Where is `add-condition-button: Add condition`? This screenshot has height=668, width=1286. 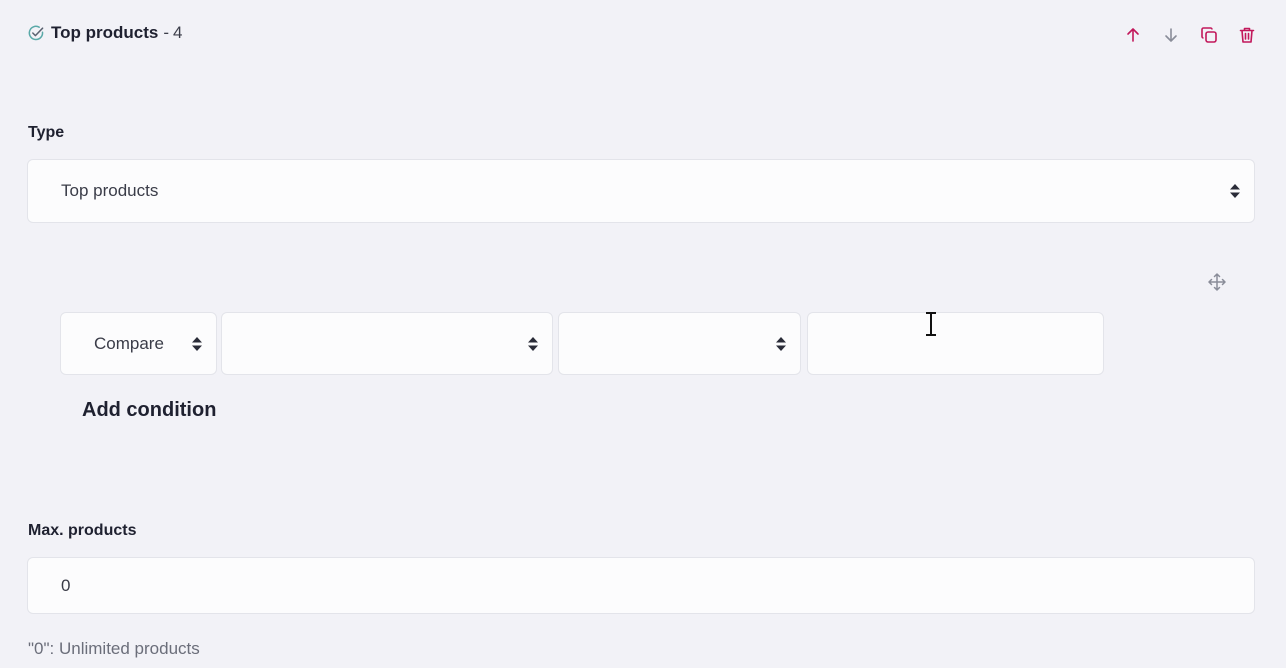
add-condition-button: Add condition is located at coordinates (149, 410).